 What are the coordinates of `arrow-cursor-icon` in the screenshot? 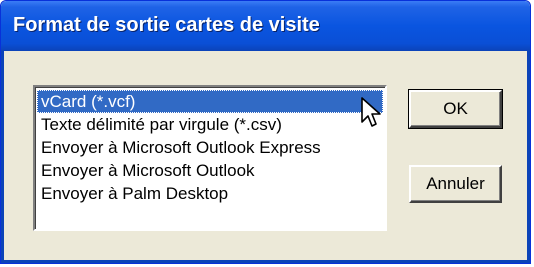 It's located at (371, 112).